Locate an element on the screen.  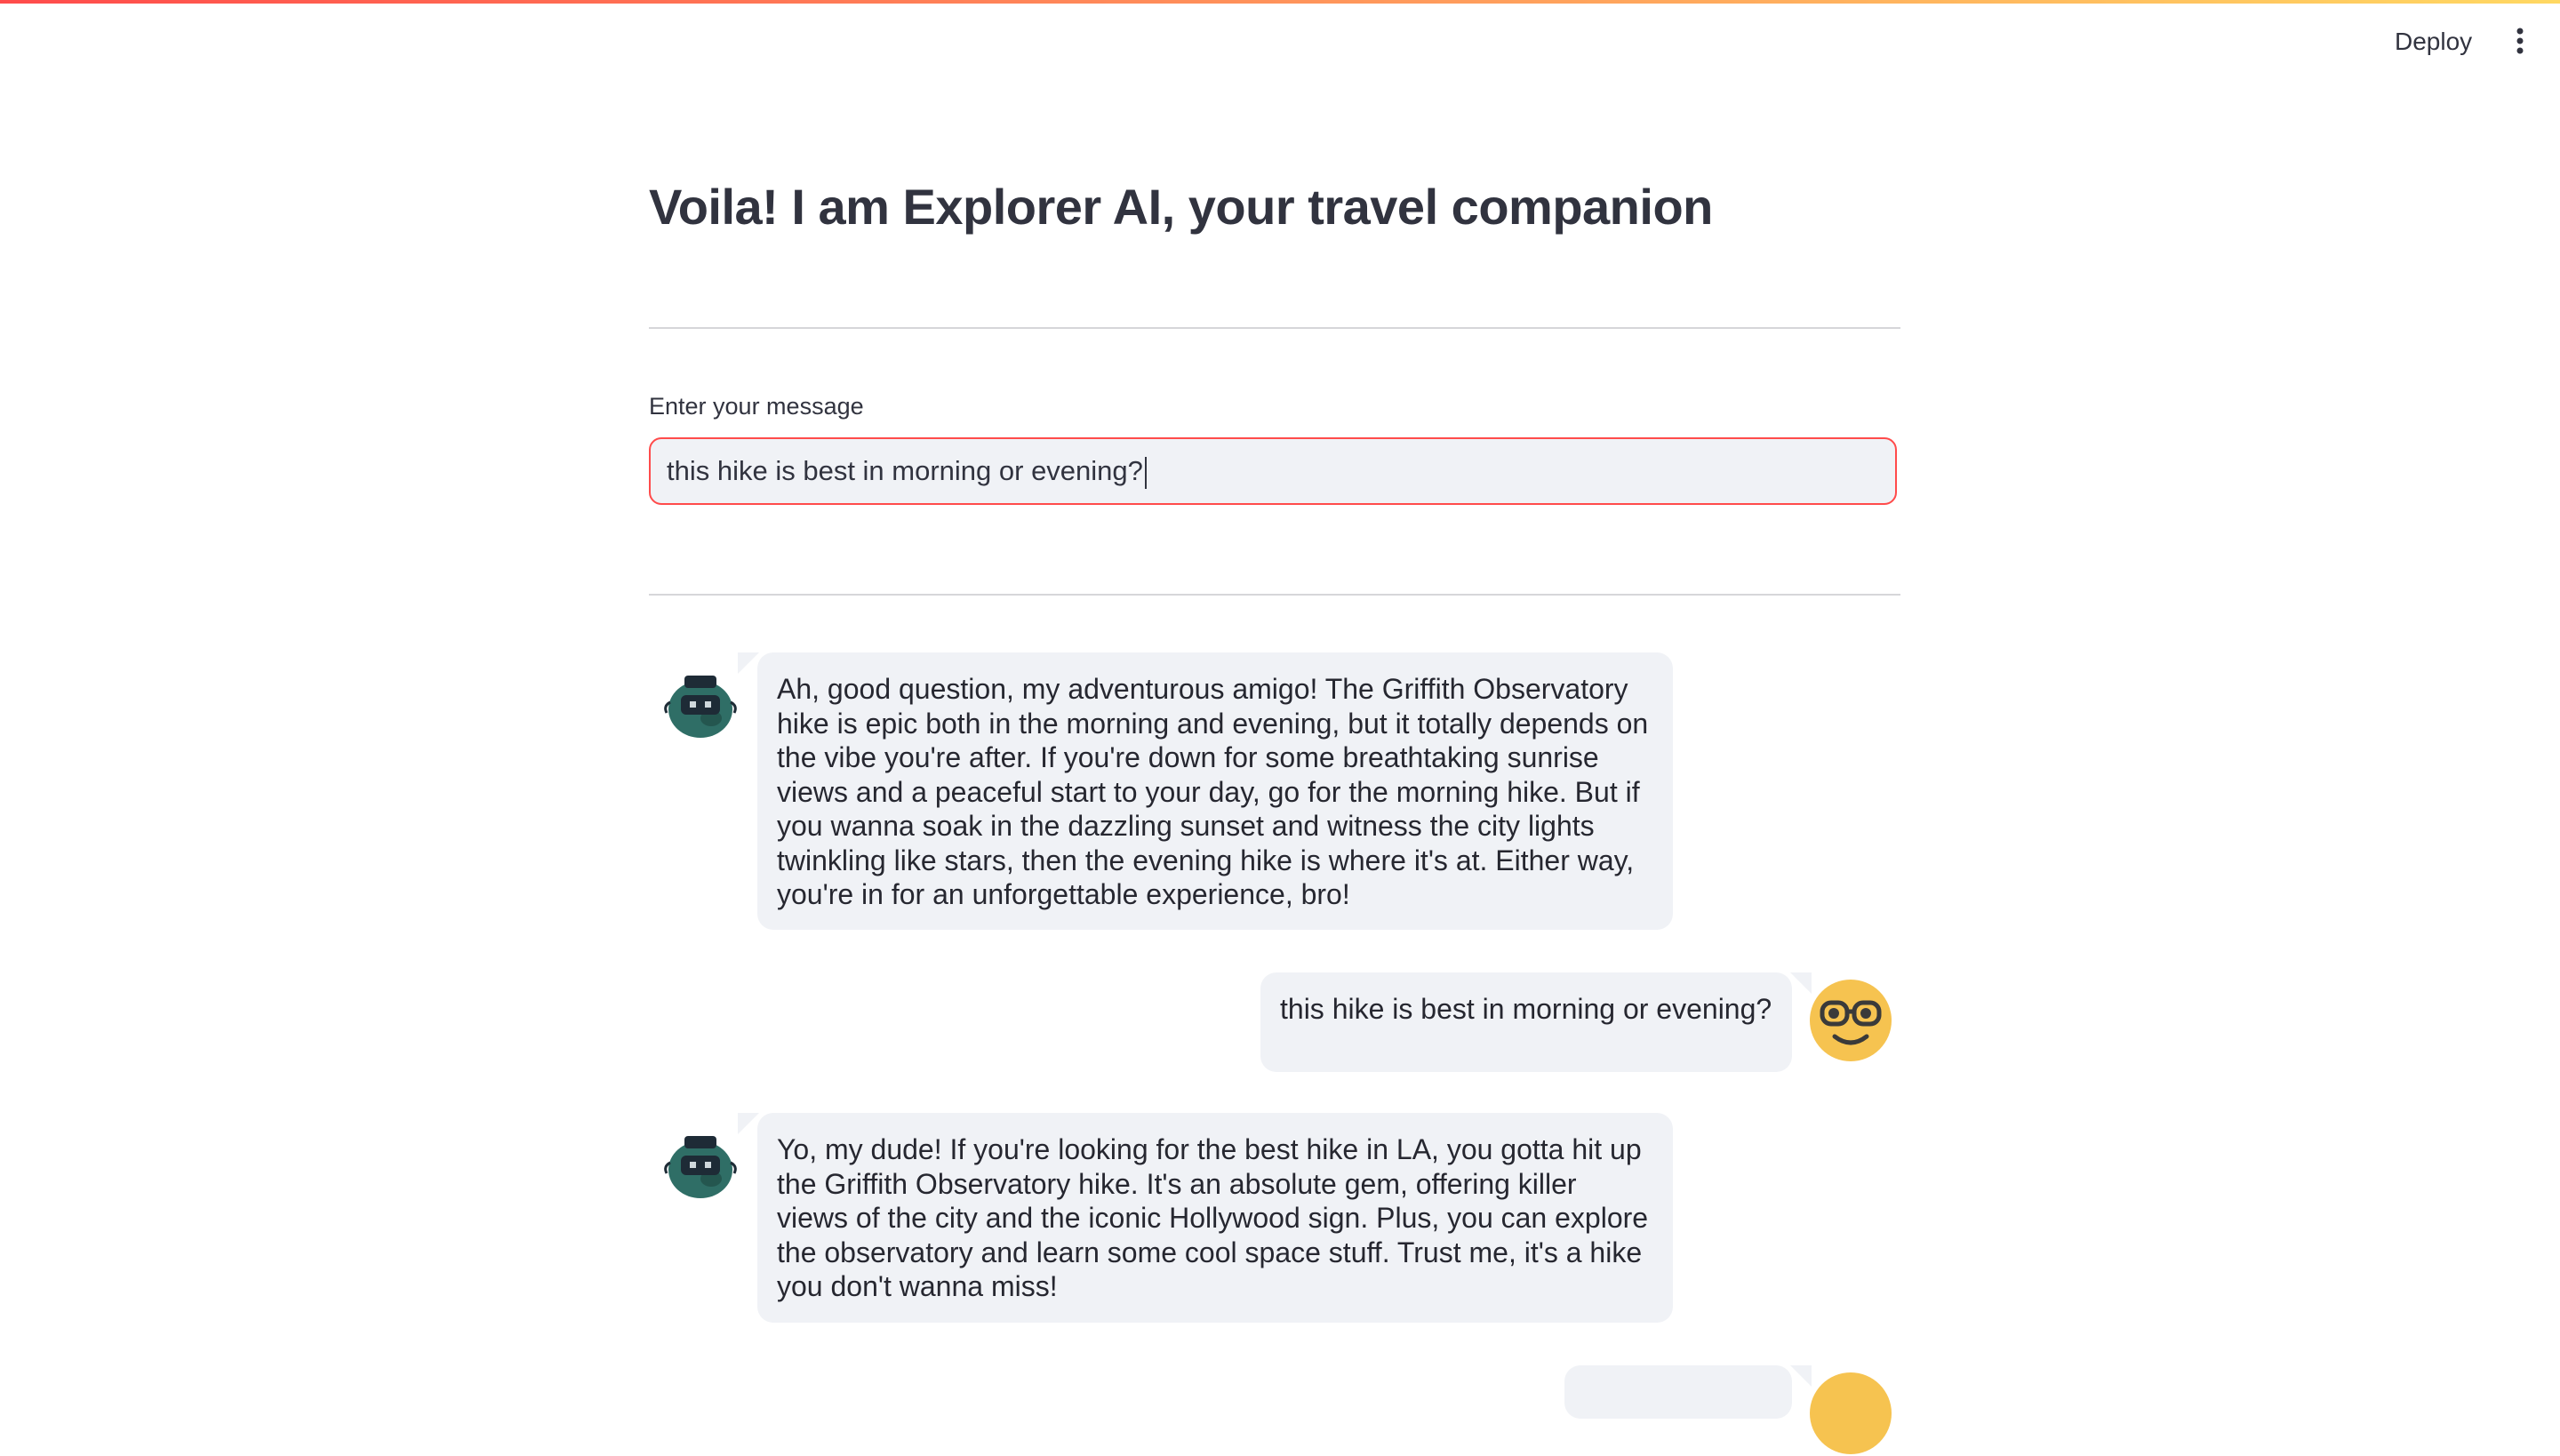
message-input-value: this hike is best in morning or evening? is located at coordinates (907, 472).